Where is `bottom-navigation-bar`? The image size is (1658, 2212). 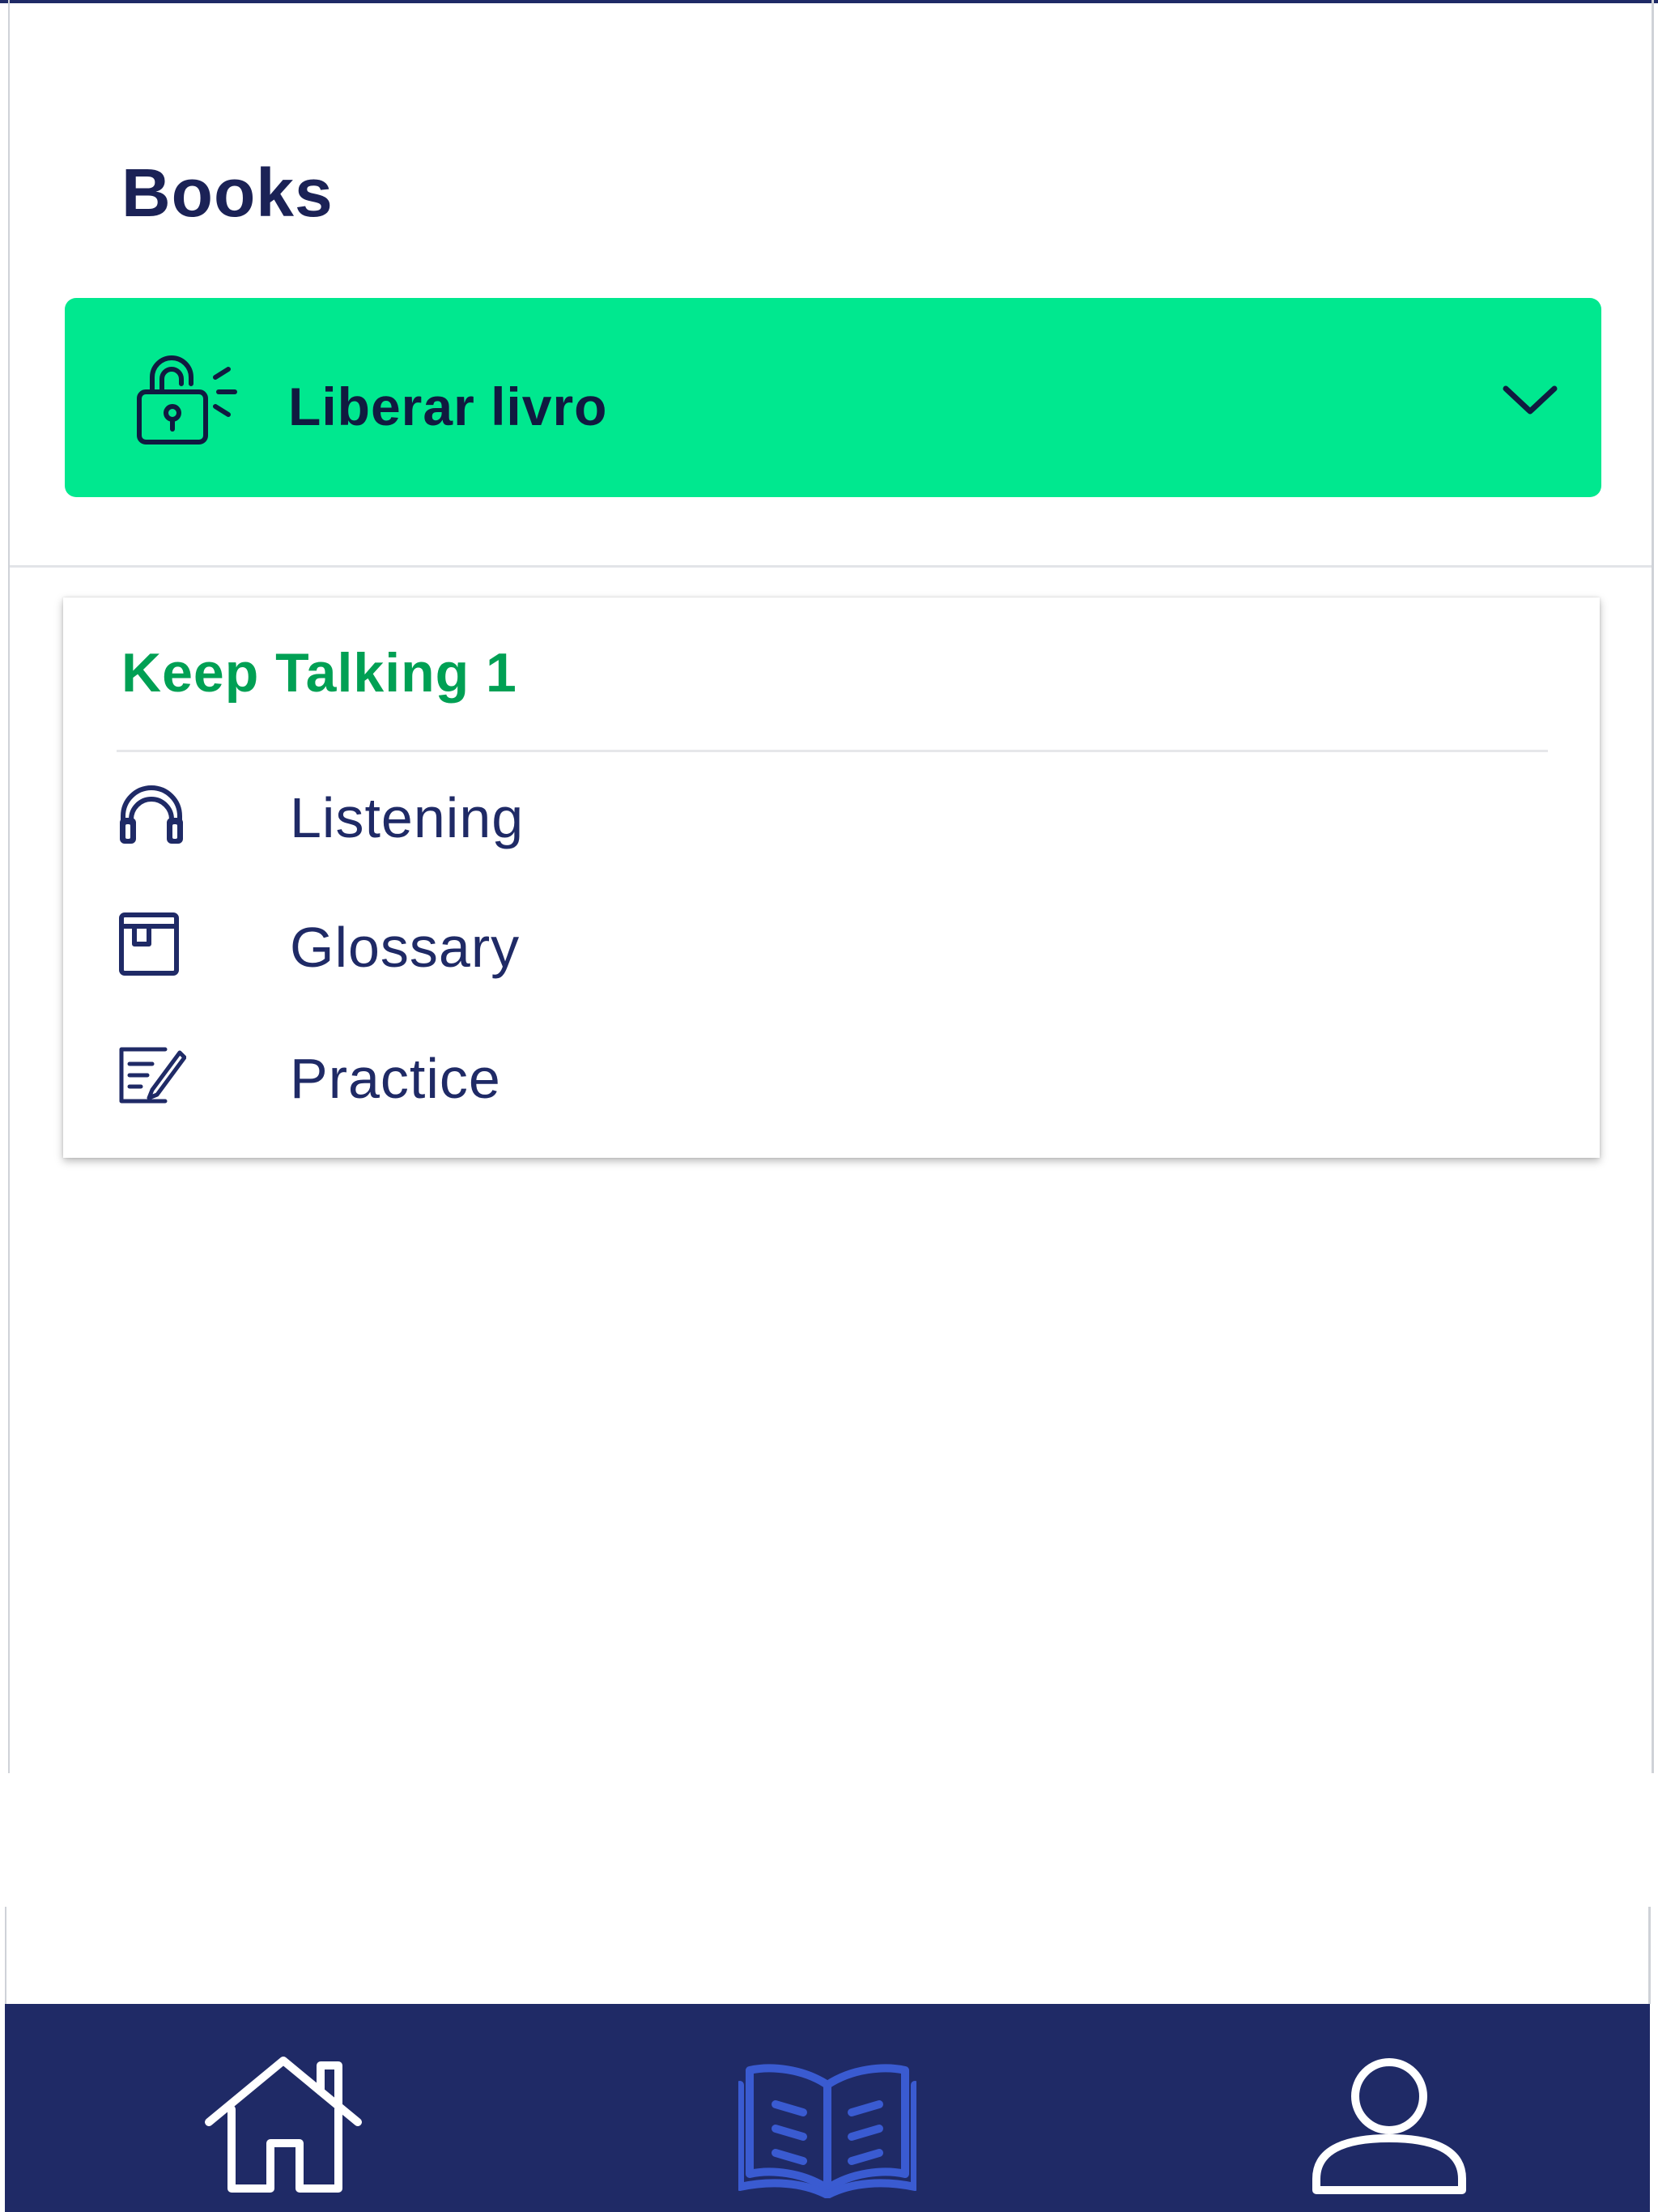
bottom-navigation-bar is located at coordinates (827, 2108).